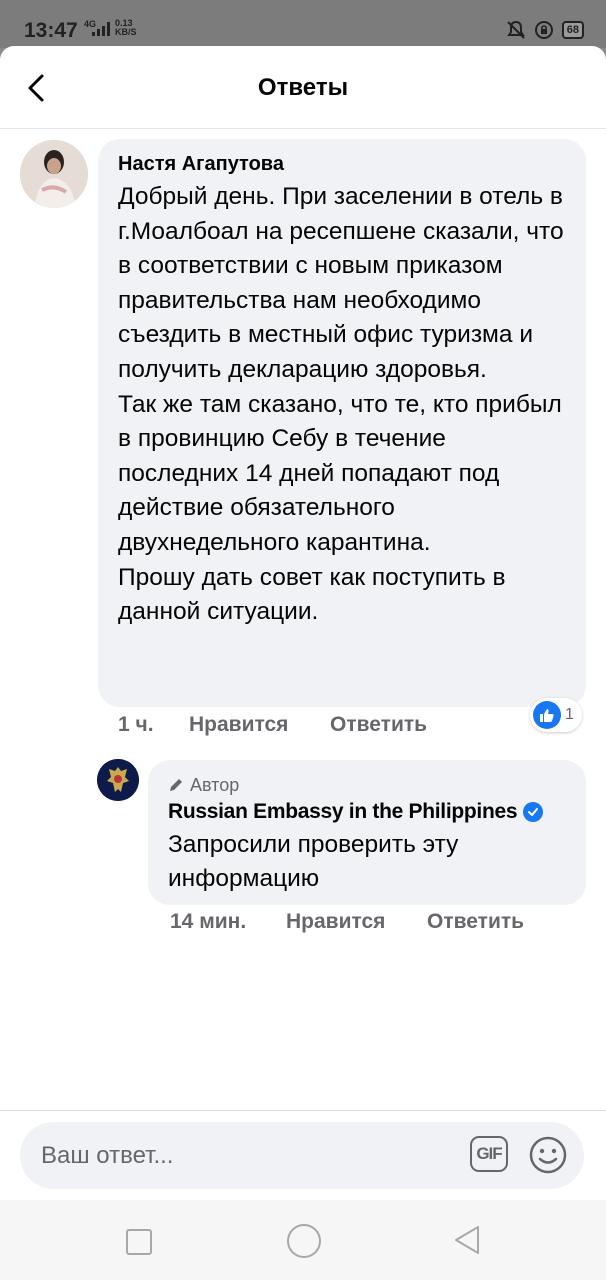 The image size is (606, 1280). What do you see at coordinates (547, 715) in the screenshot?
I see `thumbs-up-icon` at bounding box center [547, 715].